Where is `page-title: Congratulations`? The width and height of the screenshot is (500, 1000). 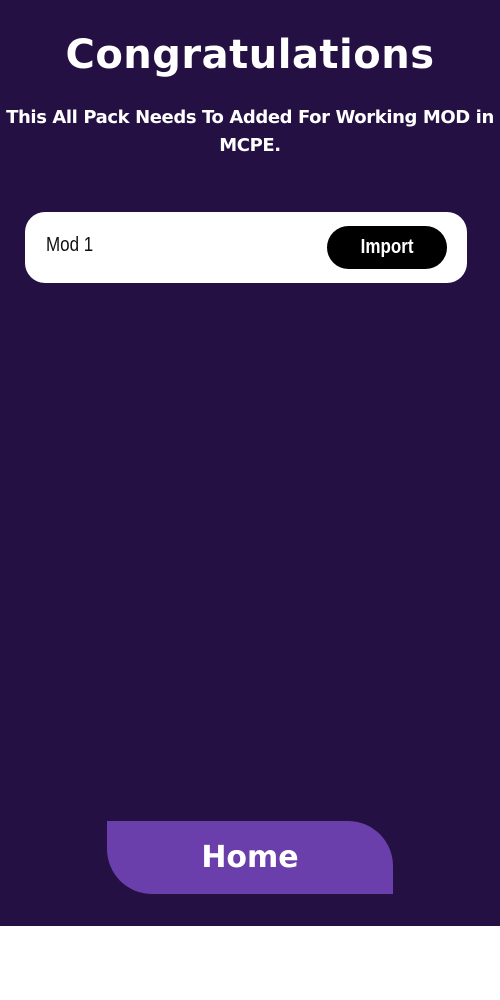 page-title: Congratulations is located at coordinates (250, 55).